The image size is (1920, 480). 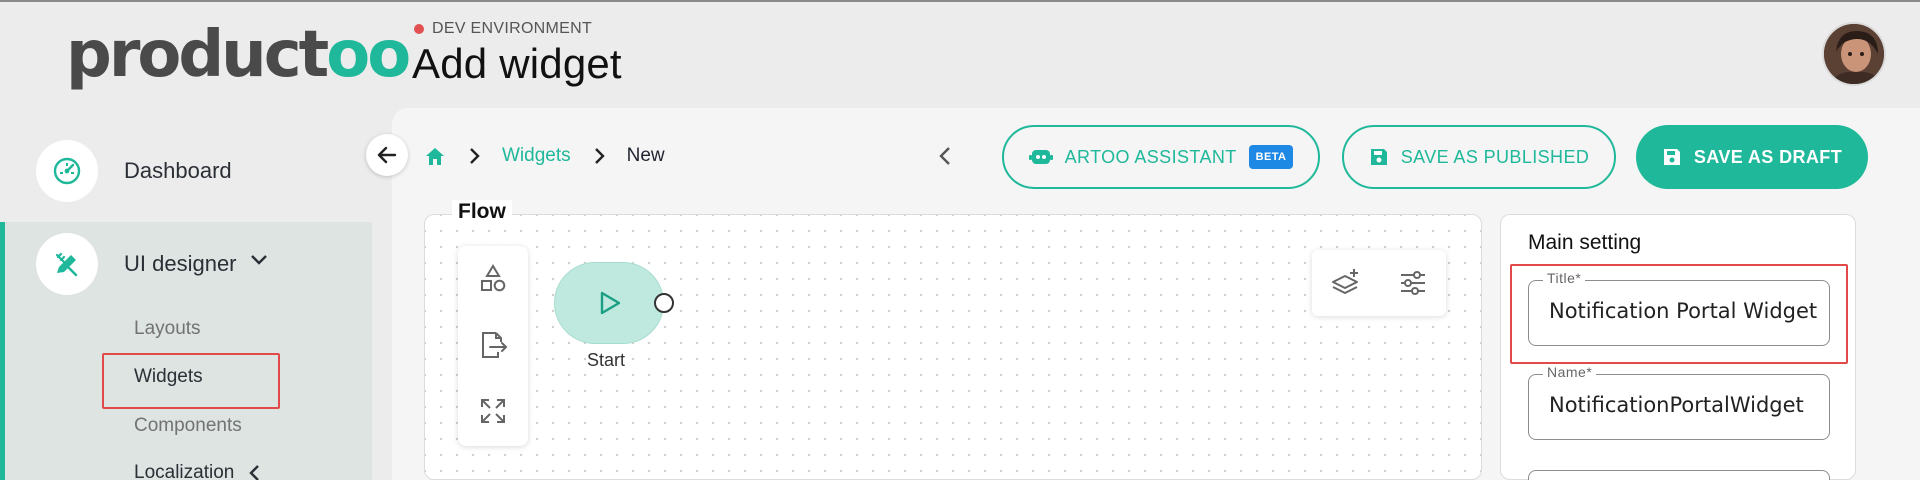 What do you see at coordinates (184, 471) in the screenshot?
I see `sidebar-subitem-label: Localization` at bounding box center [184, 471].